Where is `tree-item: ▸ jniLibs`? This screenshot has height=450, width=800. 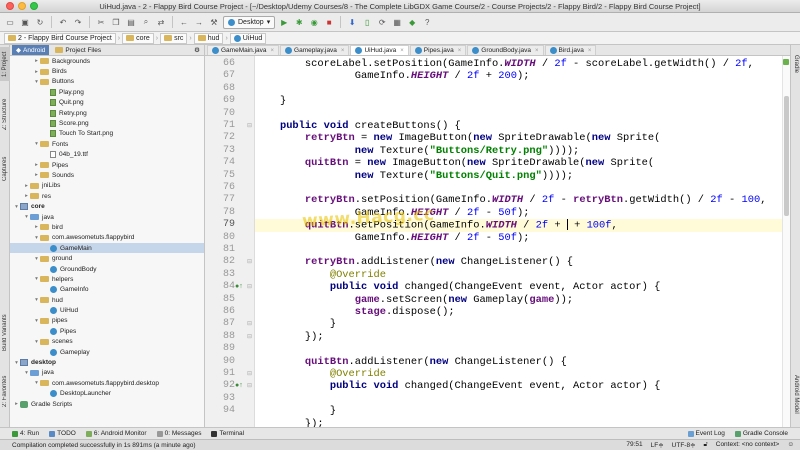 tree-item: ▸ jniLibs is located at coordinates (107, 186).